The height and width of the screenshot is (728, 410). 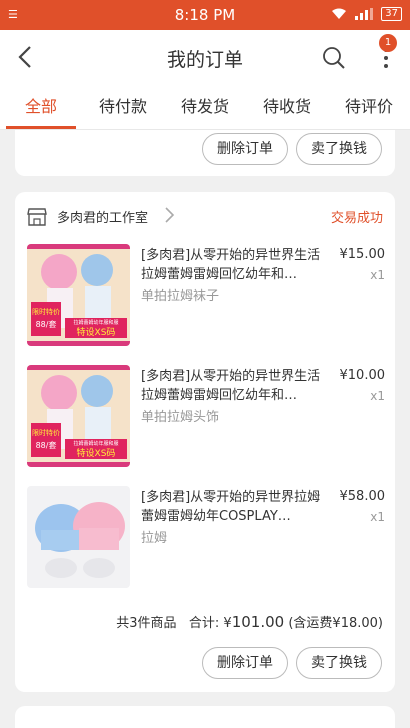 What do you see at coordinates (180, 296) in the screenshot?
I see `product-sku: 单拍拉姆袜子` at bounding box center [180, 296].